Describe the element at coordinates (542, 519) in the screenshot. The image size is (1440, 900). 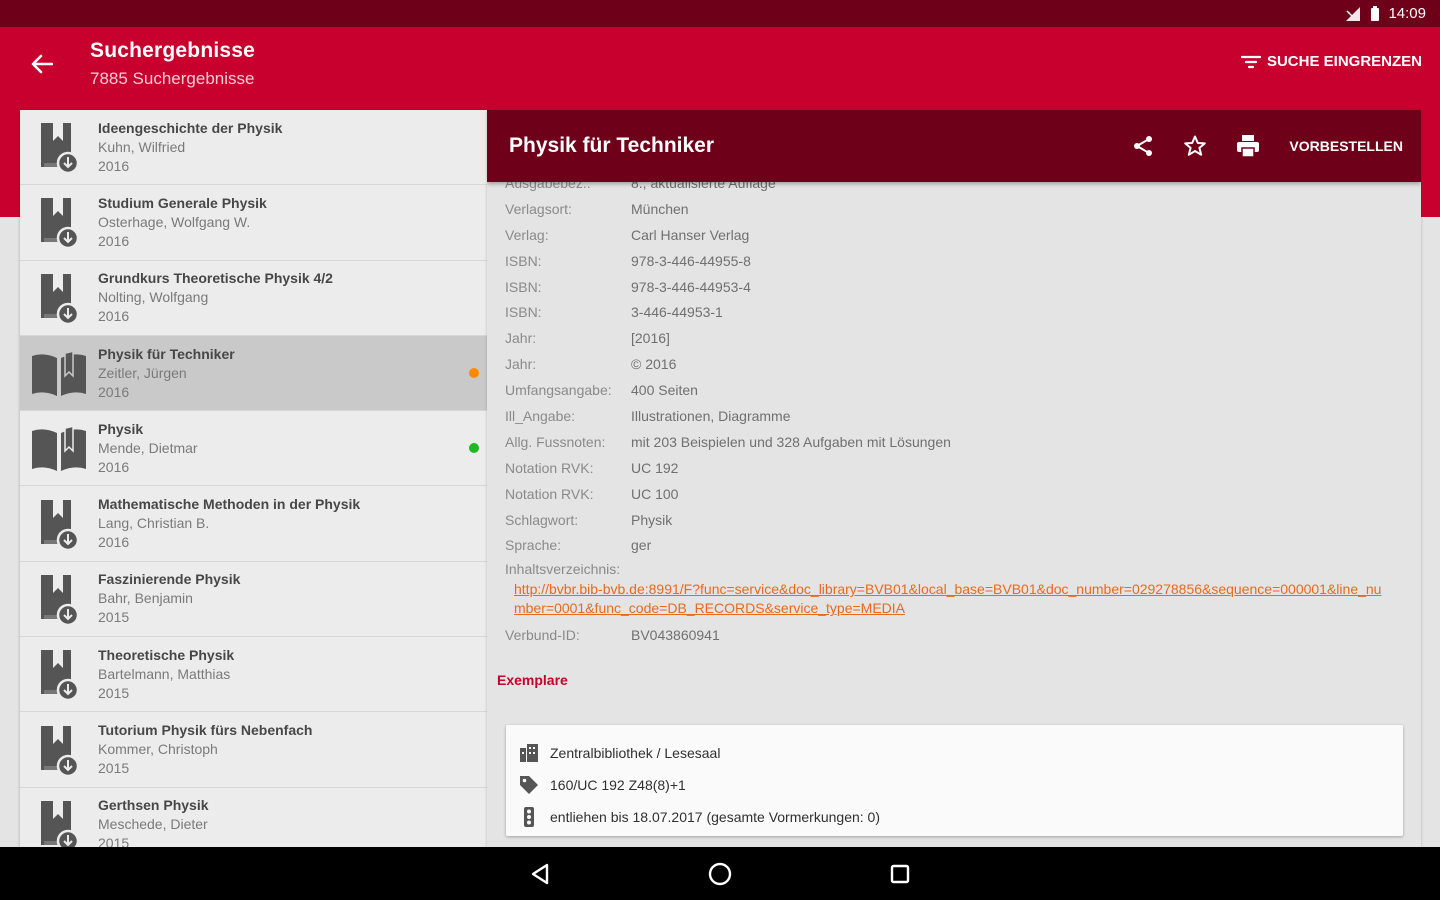
I see `field-label: Schlagwort:` at that location.